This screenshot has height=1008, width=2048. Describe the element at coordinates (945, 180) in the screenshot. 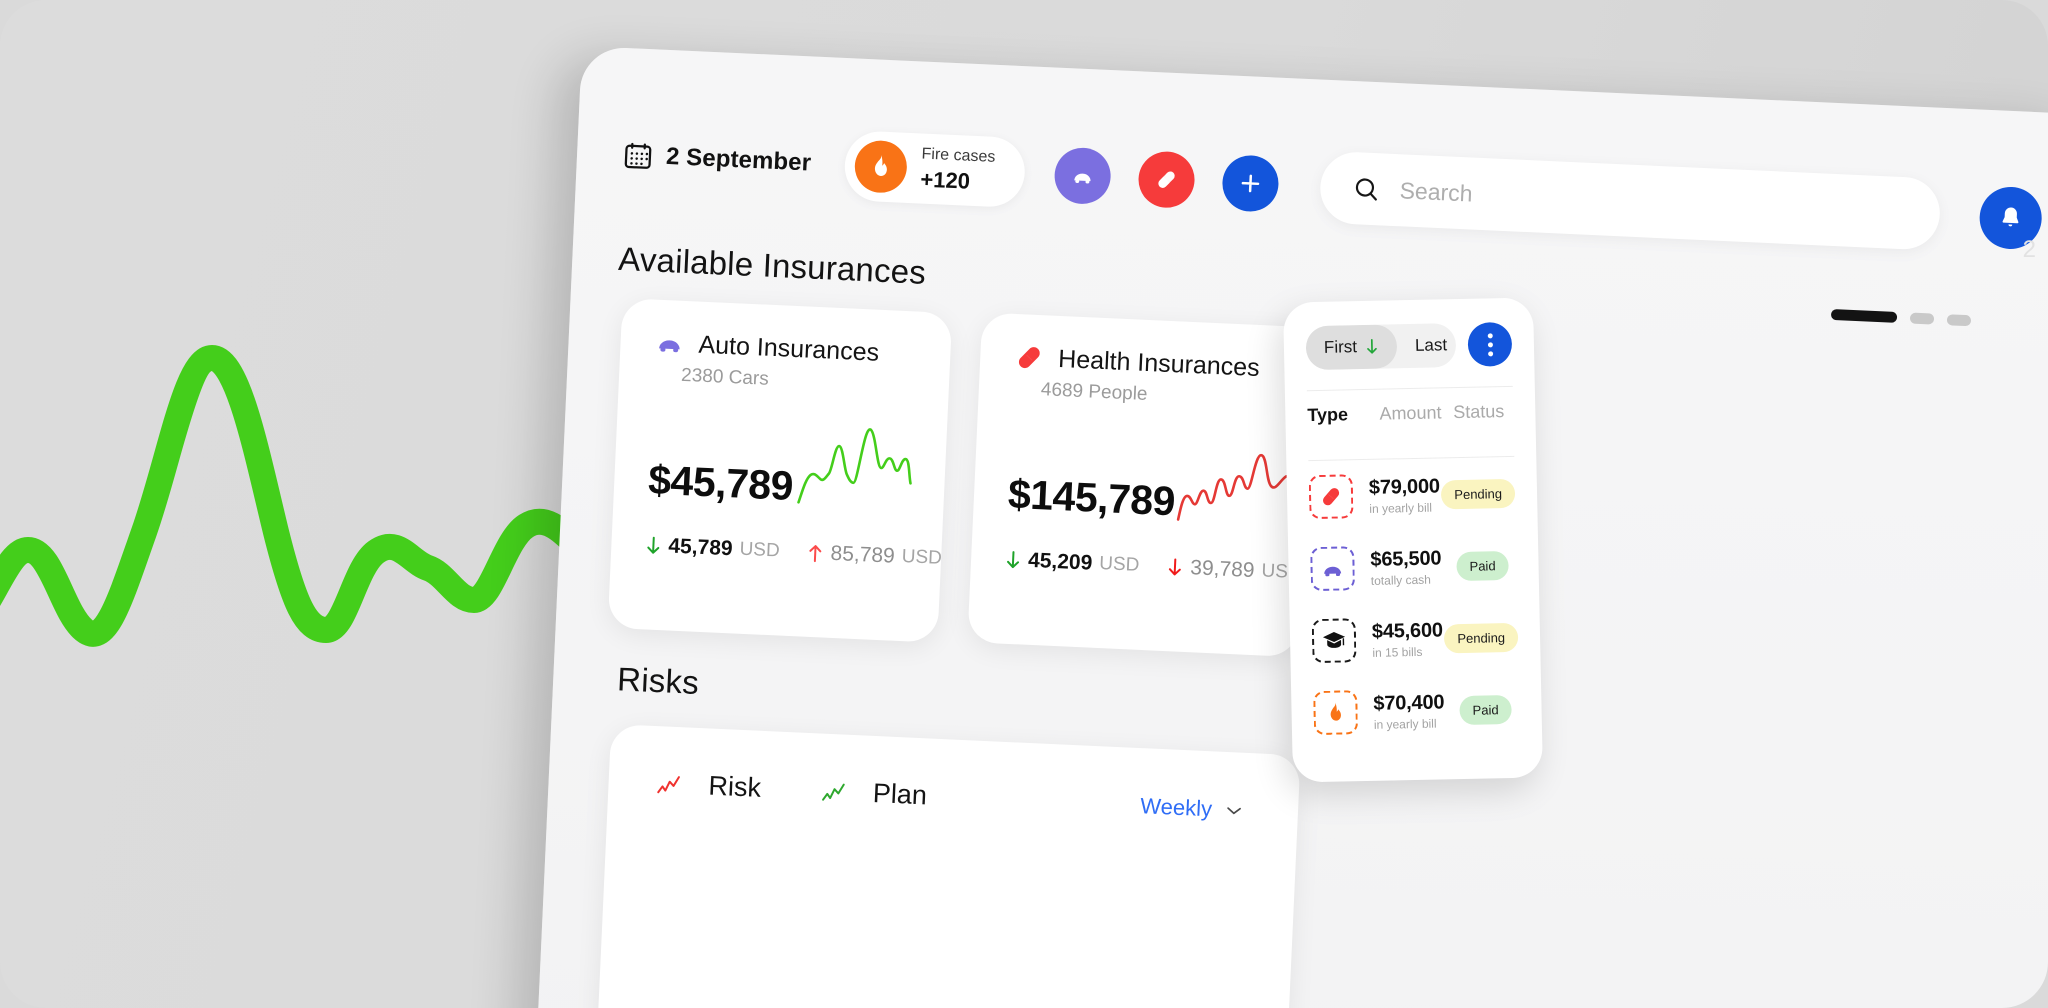

I see `fire-cases-value: +120` at that location.